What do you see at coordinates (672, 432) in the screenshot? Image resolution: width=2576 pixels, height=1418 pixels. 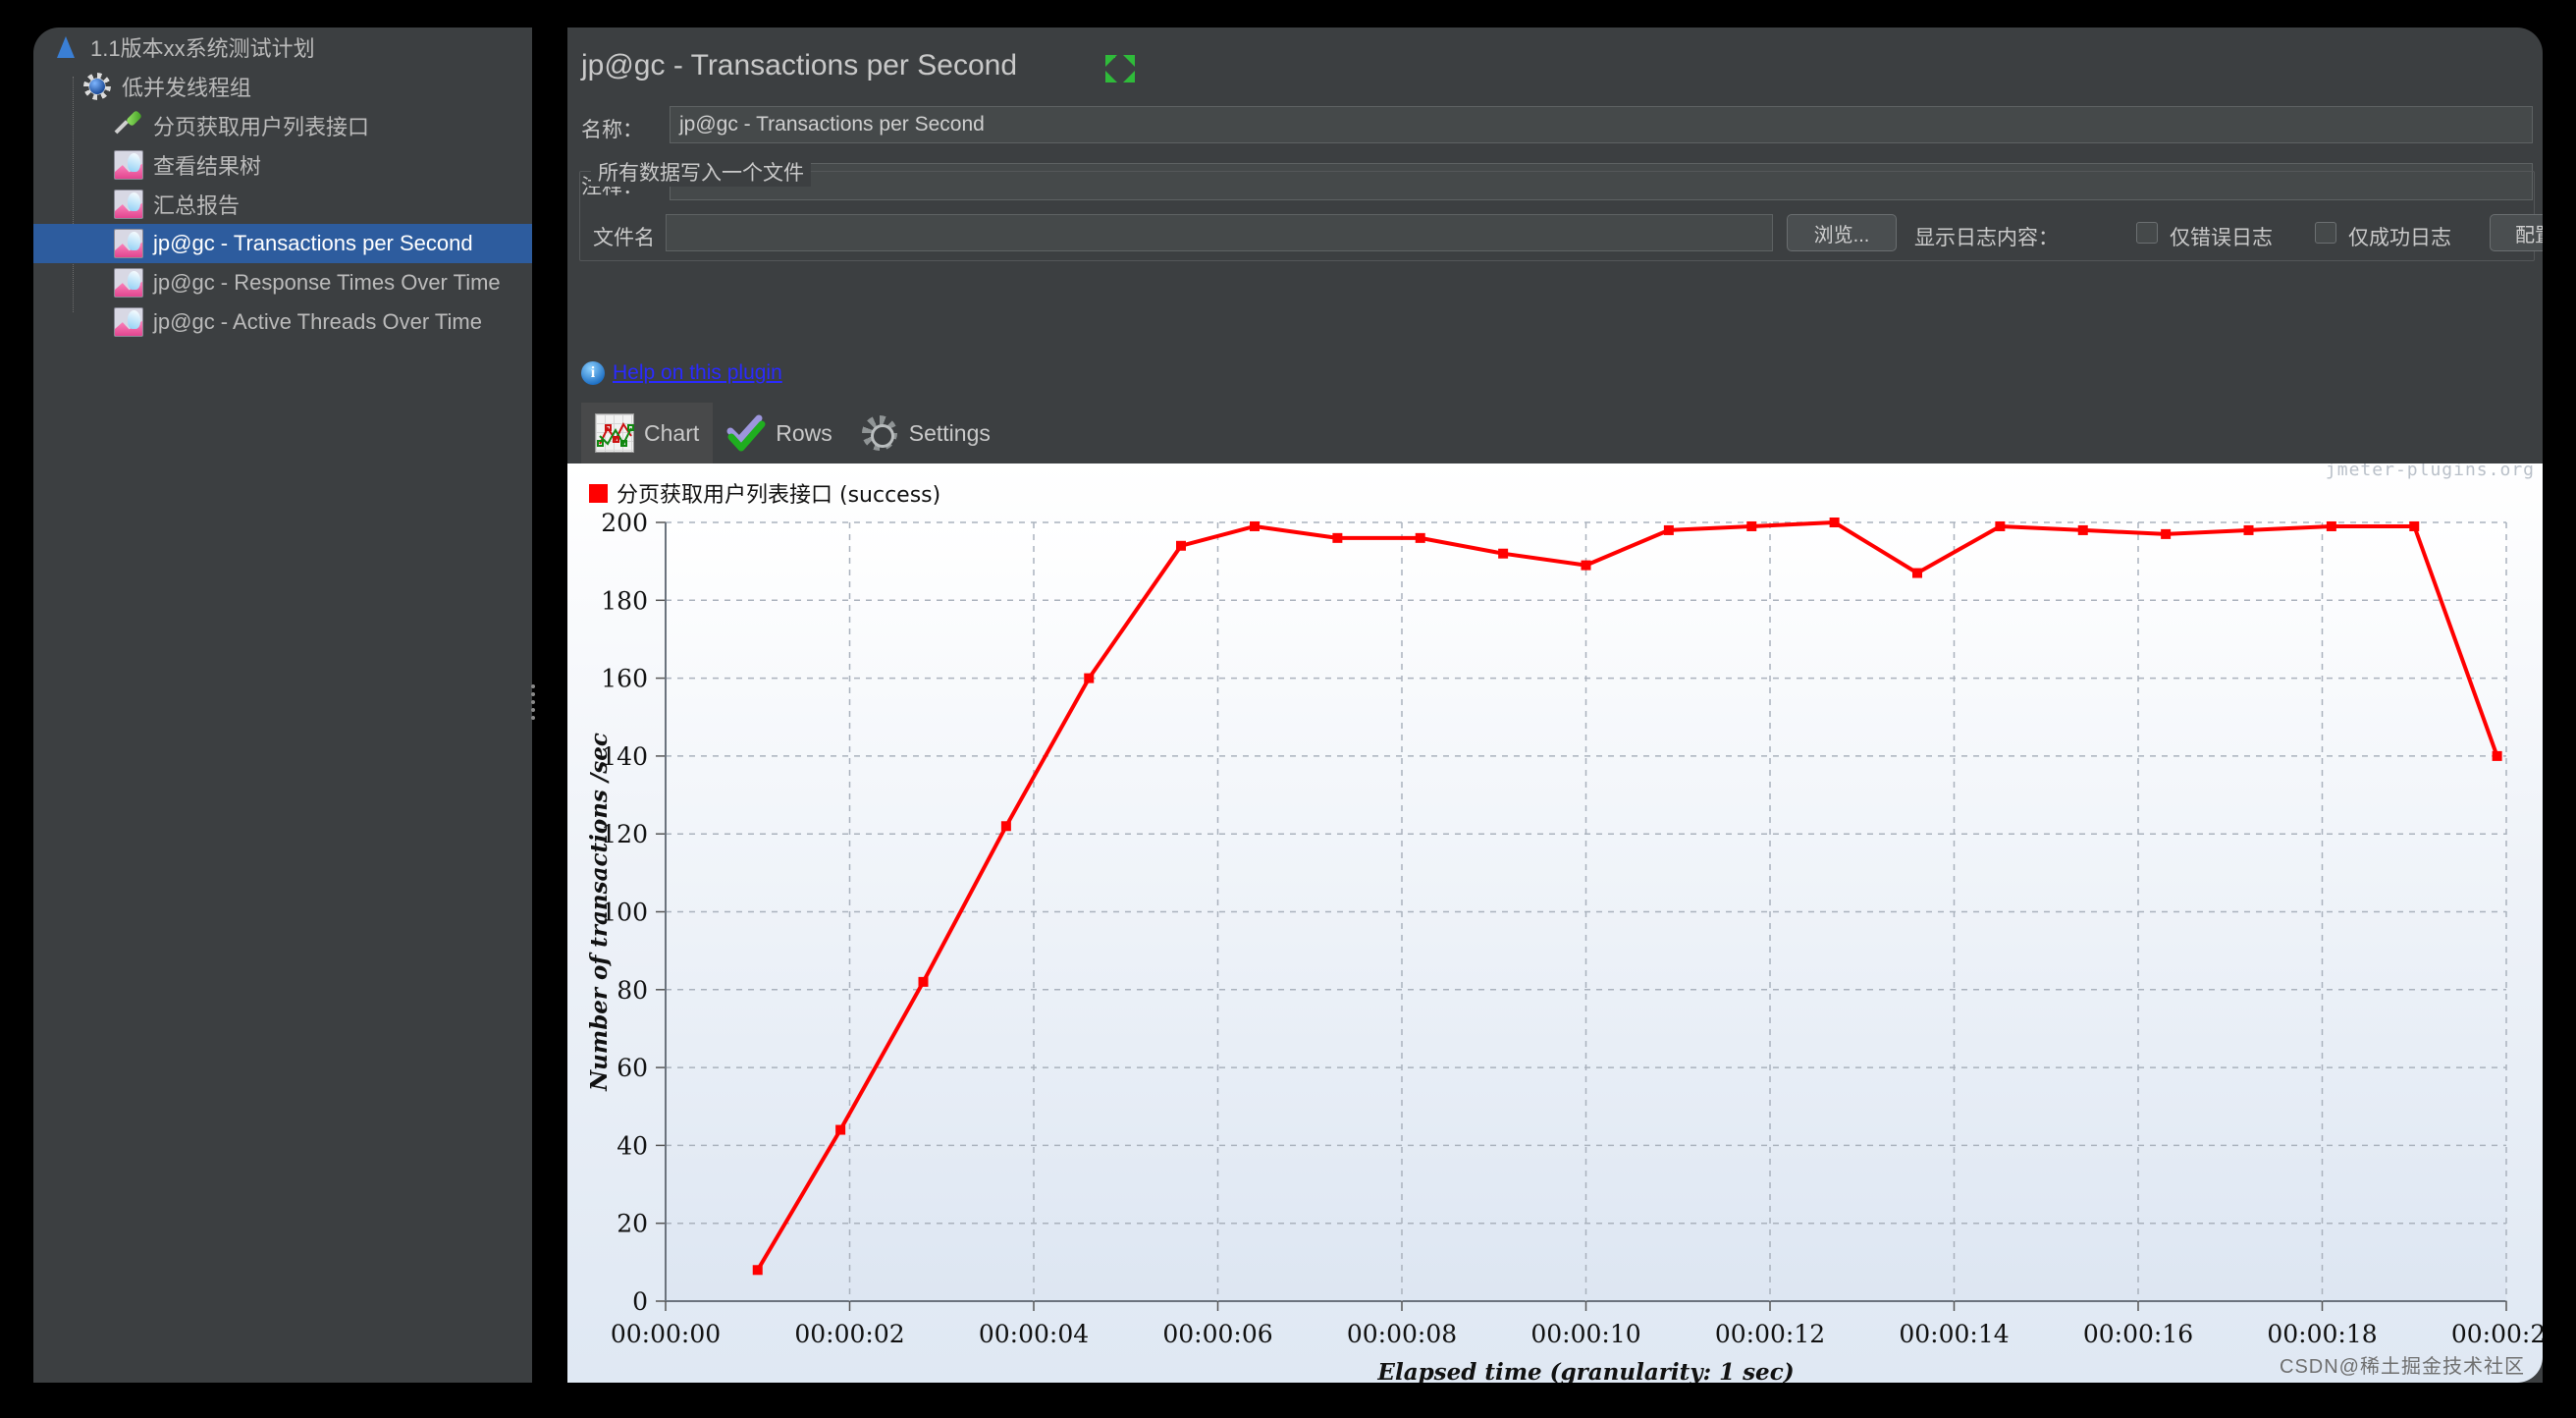 I see `tab-label: Chart` at bounding box center [672, 432].